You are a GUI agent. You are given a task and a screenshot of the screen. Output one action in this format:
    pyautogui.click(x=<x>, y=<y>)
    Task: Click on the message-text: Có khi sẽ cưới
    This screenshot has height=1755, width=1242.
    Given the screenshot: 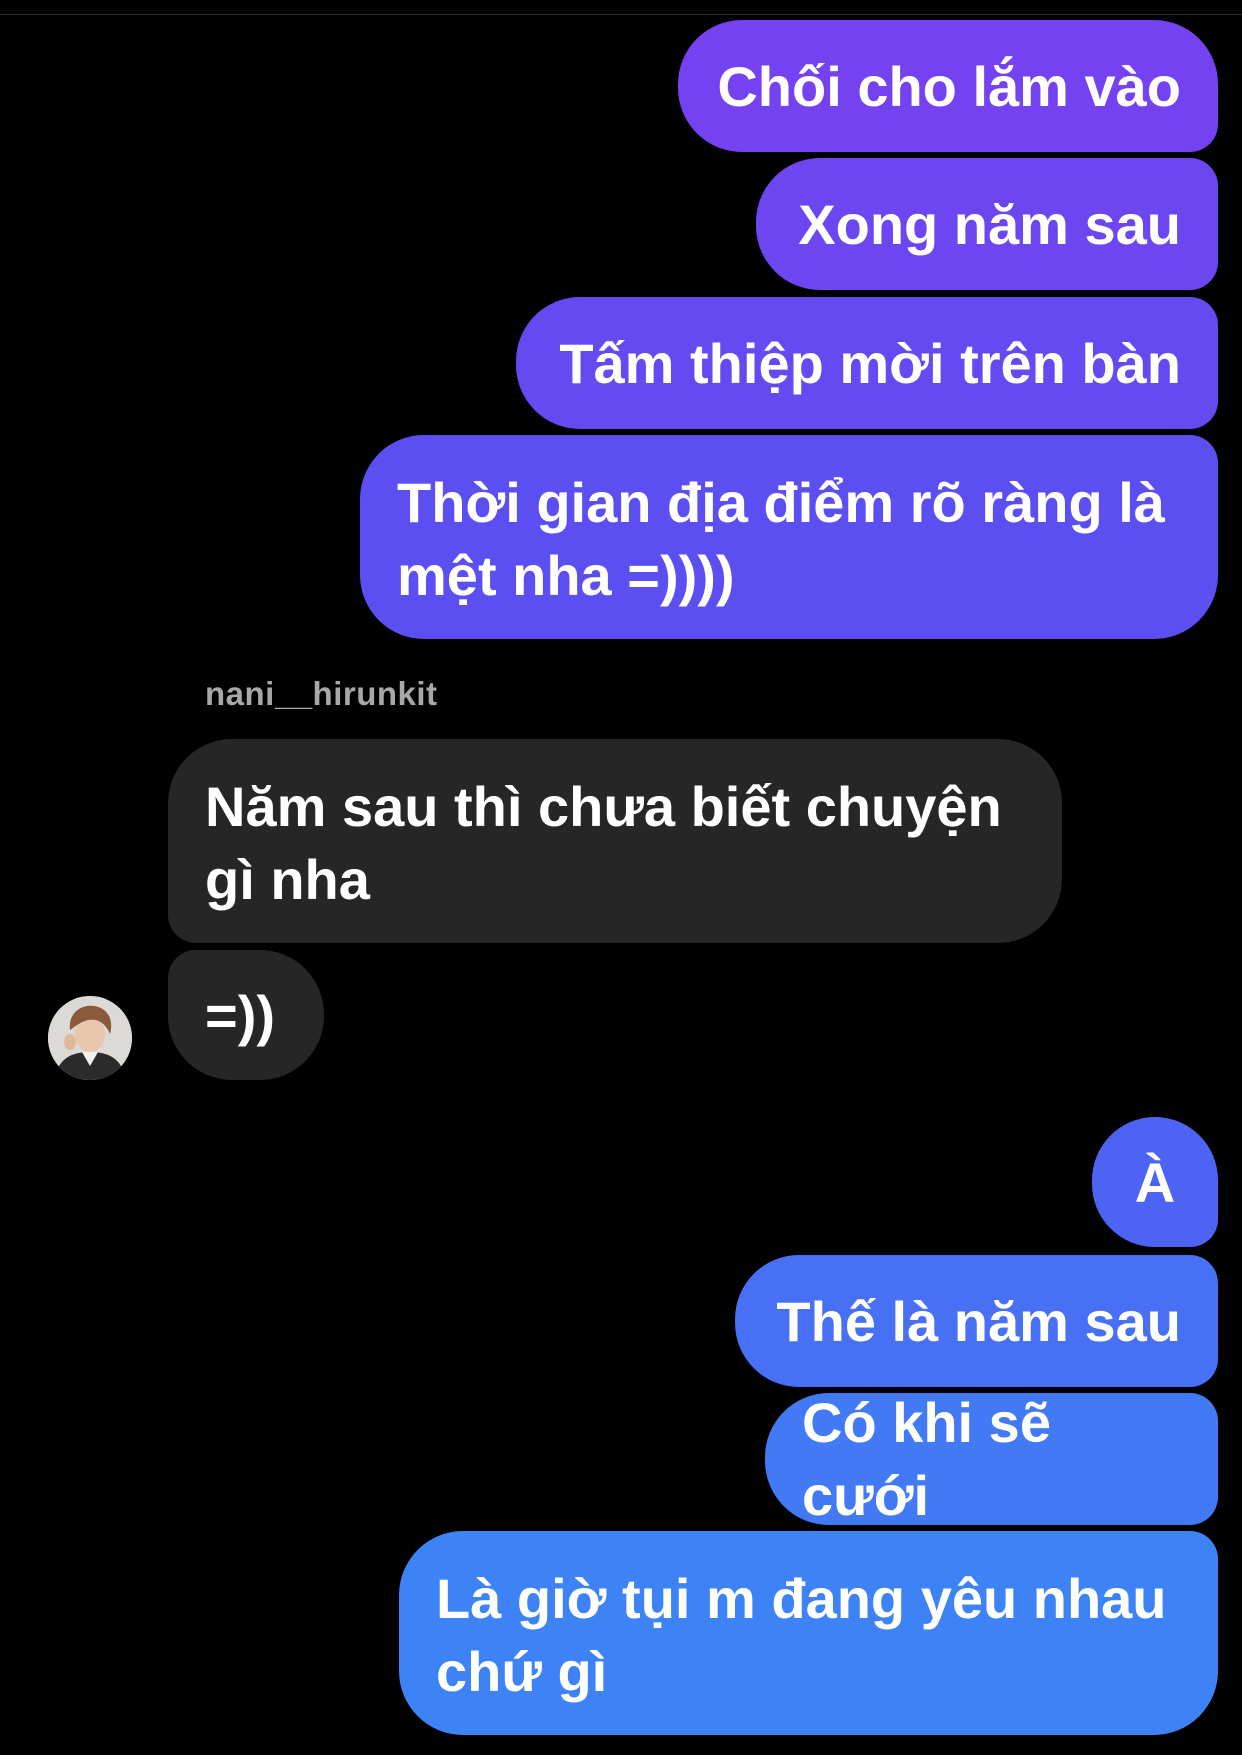 What is the action you would take?
    pyautogui.click(x=934, y=1459)
    